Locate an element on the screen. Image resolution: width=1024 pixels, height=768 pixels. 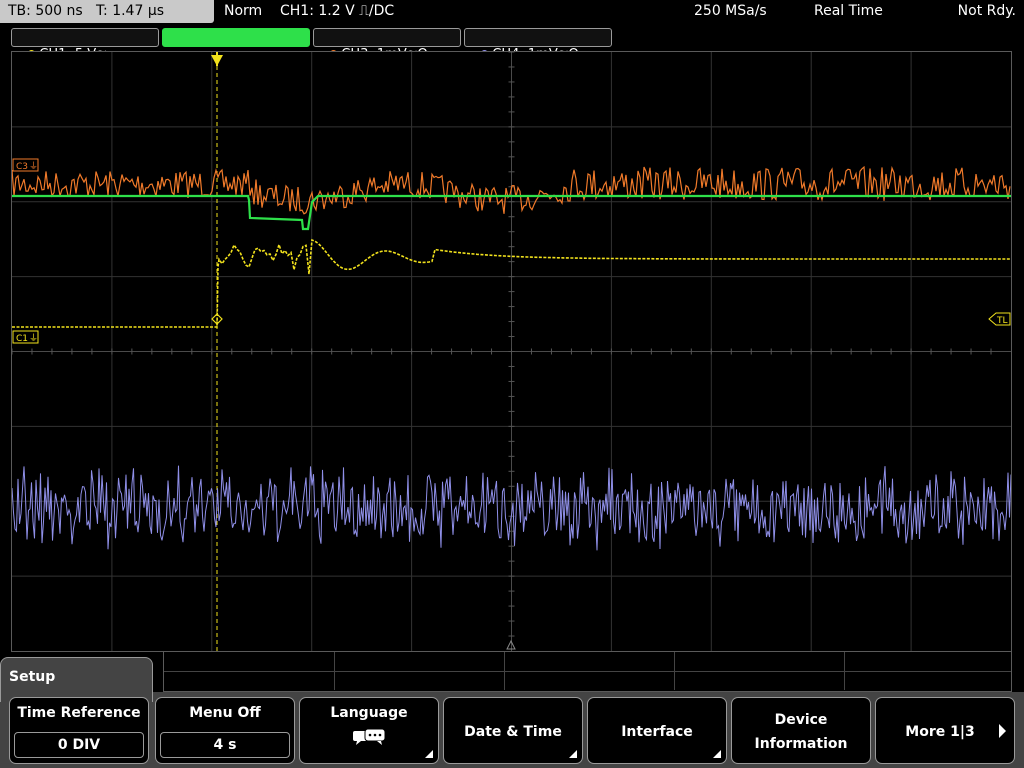
device-information-label: Device Information is located at coordinates (801, 732).